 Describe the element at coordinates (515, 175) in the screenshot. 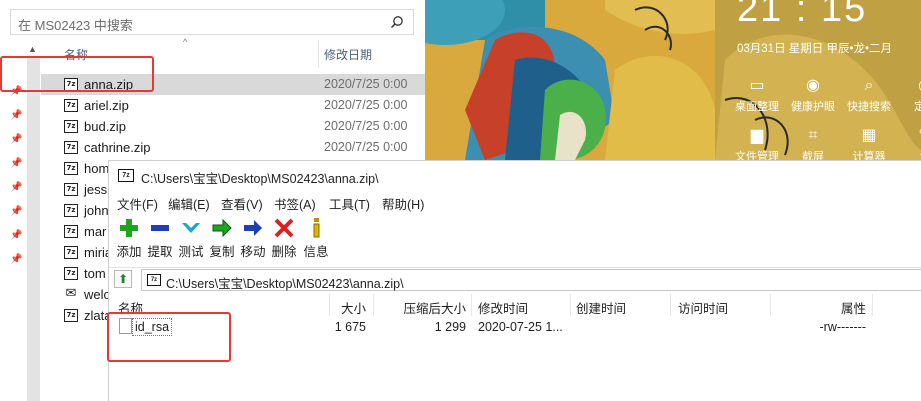

I see `title-bar: 7z C:\Users\宝宝\Desktop\MS02423\anna.zip\` at that location.